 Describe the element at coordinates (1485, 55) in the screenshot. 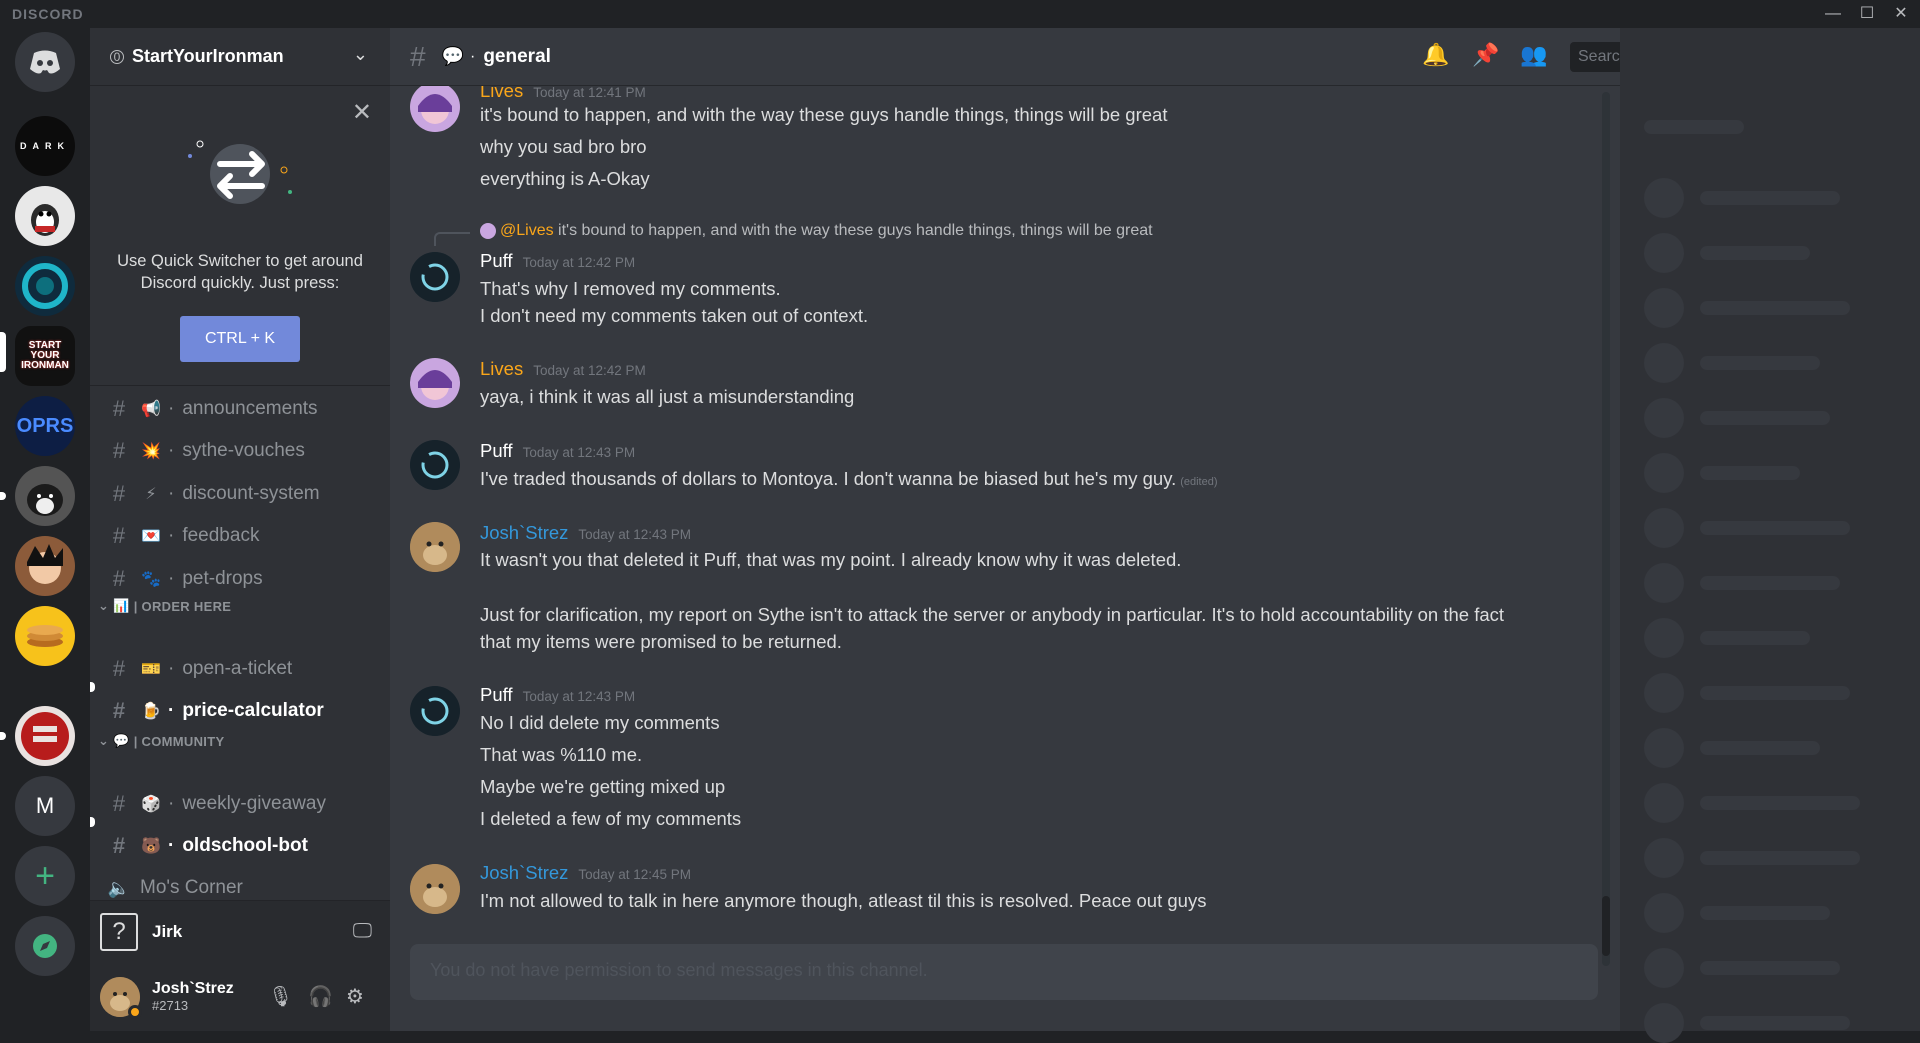

I see `pin-icon: 📌` at that location.